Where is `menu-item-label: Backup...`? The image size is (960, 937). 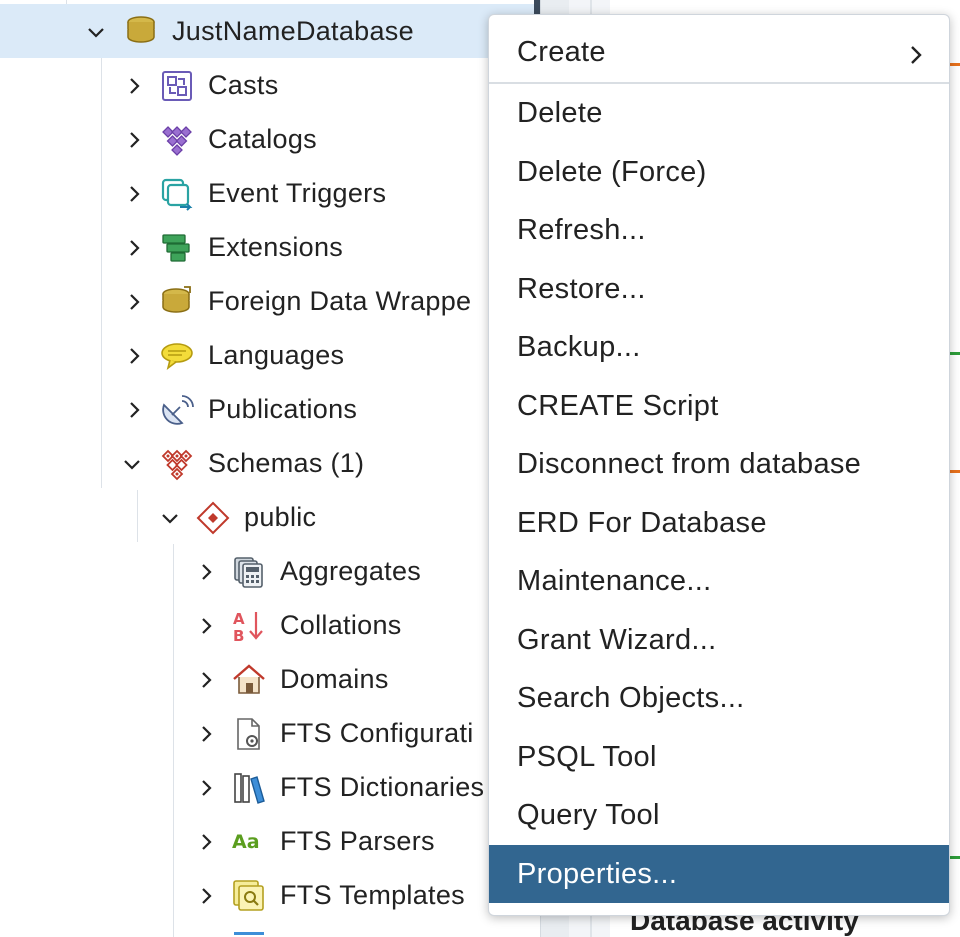
menu-item-label: Backup... is located at coordinates (579, 347).